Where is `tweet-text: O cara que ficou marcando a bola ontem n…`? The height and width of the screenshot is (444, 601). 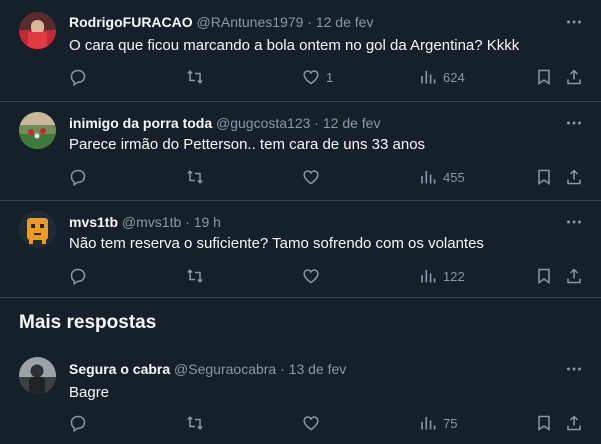
tweet-text: O cara que ficou marcando a bola ontem n… is located at coordinates (294, 45).